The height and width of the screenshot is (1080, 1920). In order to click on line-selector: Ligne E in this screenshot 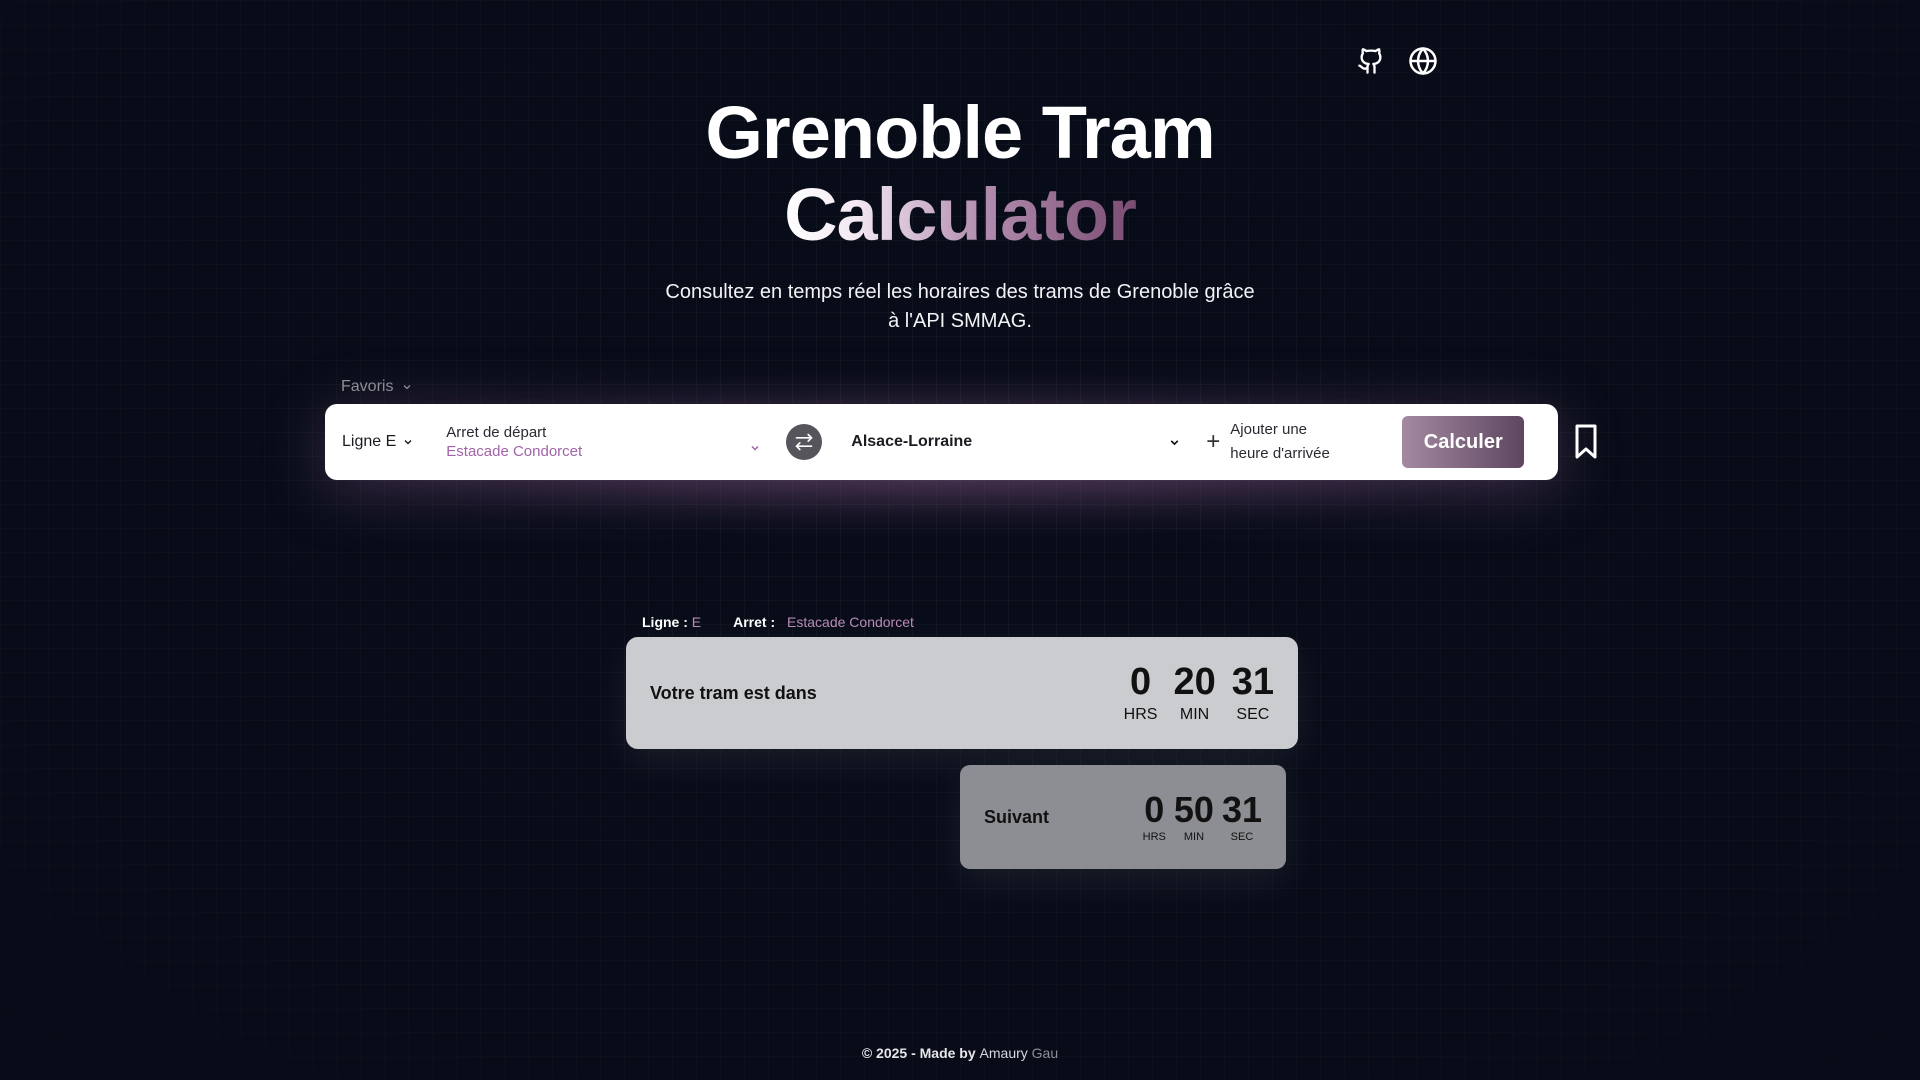, I will do `click(378, 442)`.